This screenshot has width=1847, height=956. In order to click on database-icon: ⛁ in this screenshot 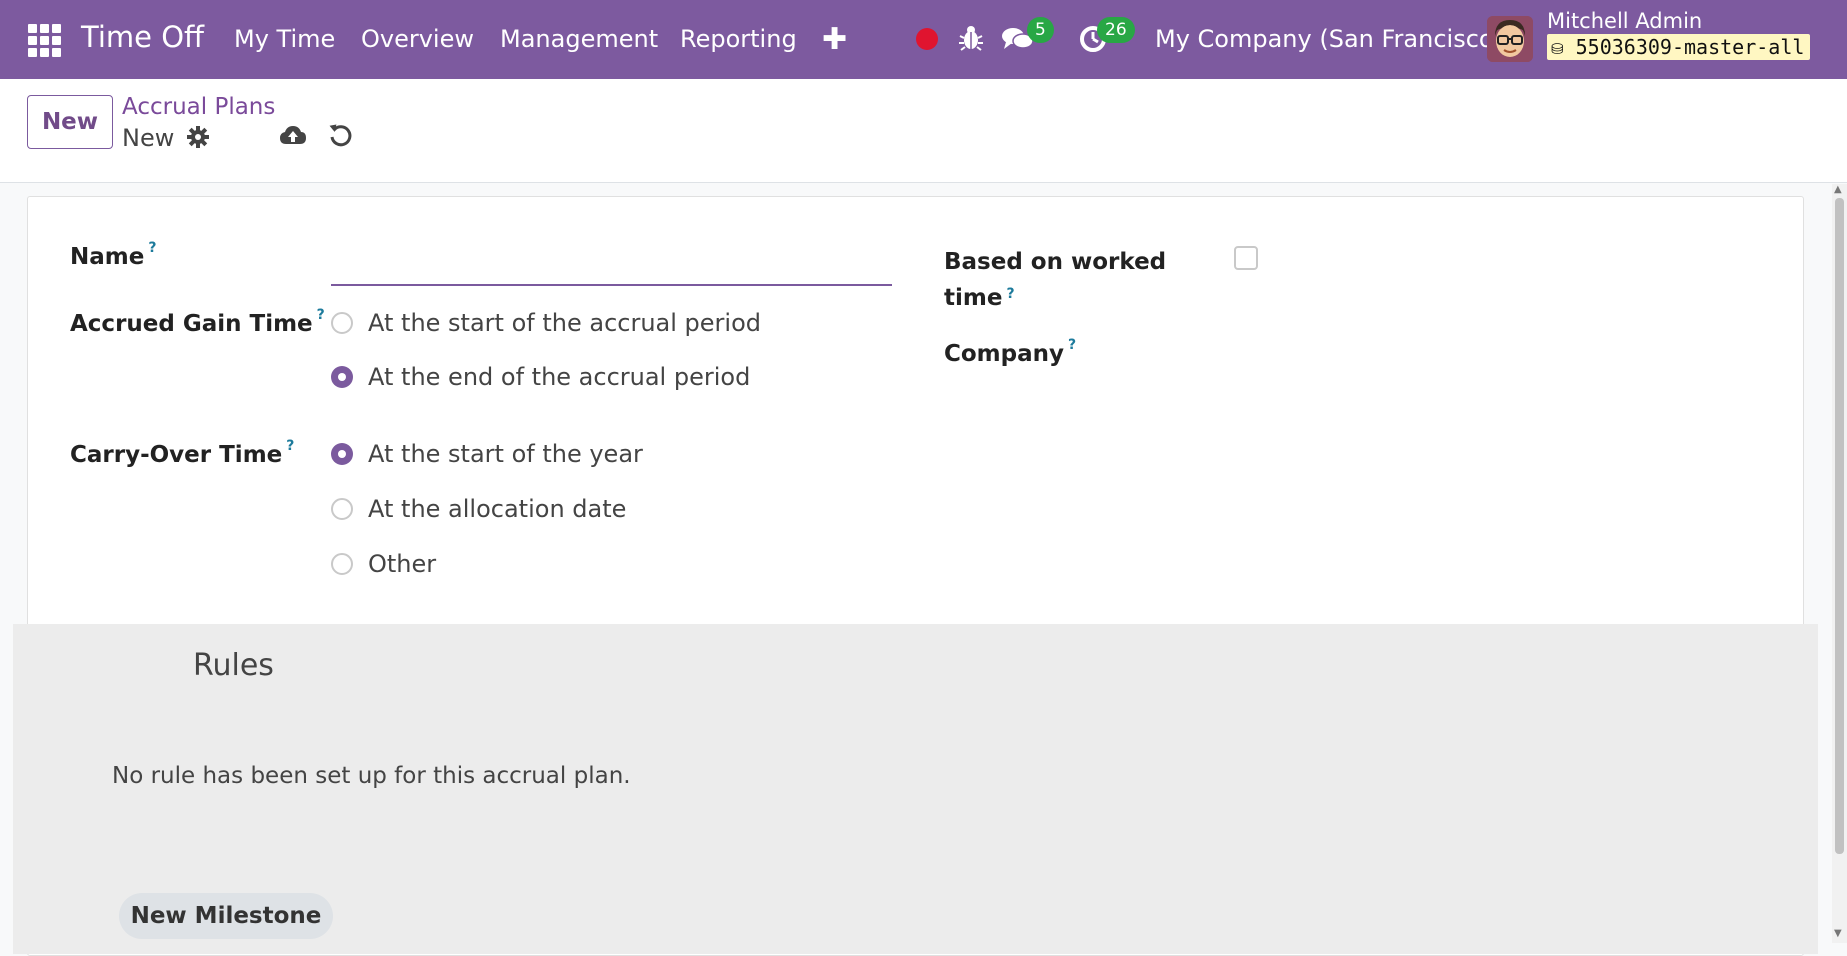, I will do `click(1557, 49)`.